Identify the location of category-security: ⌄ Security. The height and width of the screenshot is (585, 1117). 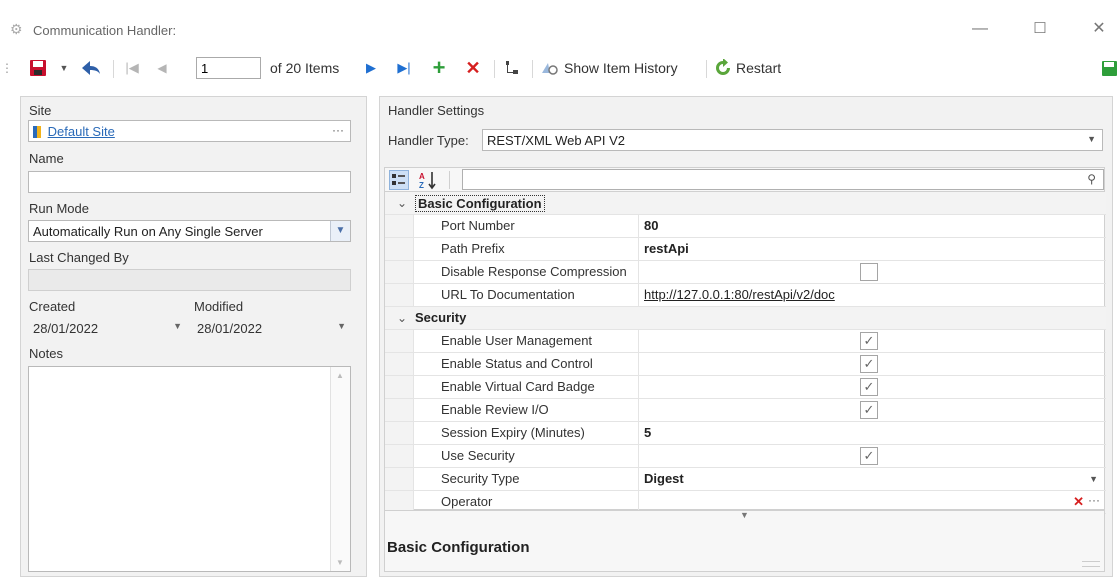
(745, 318).